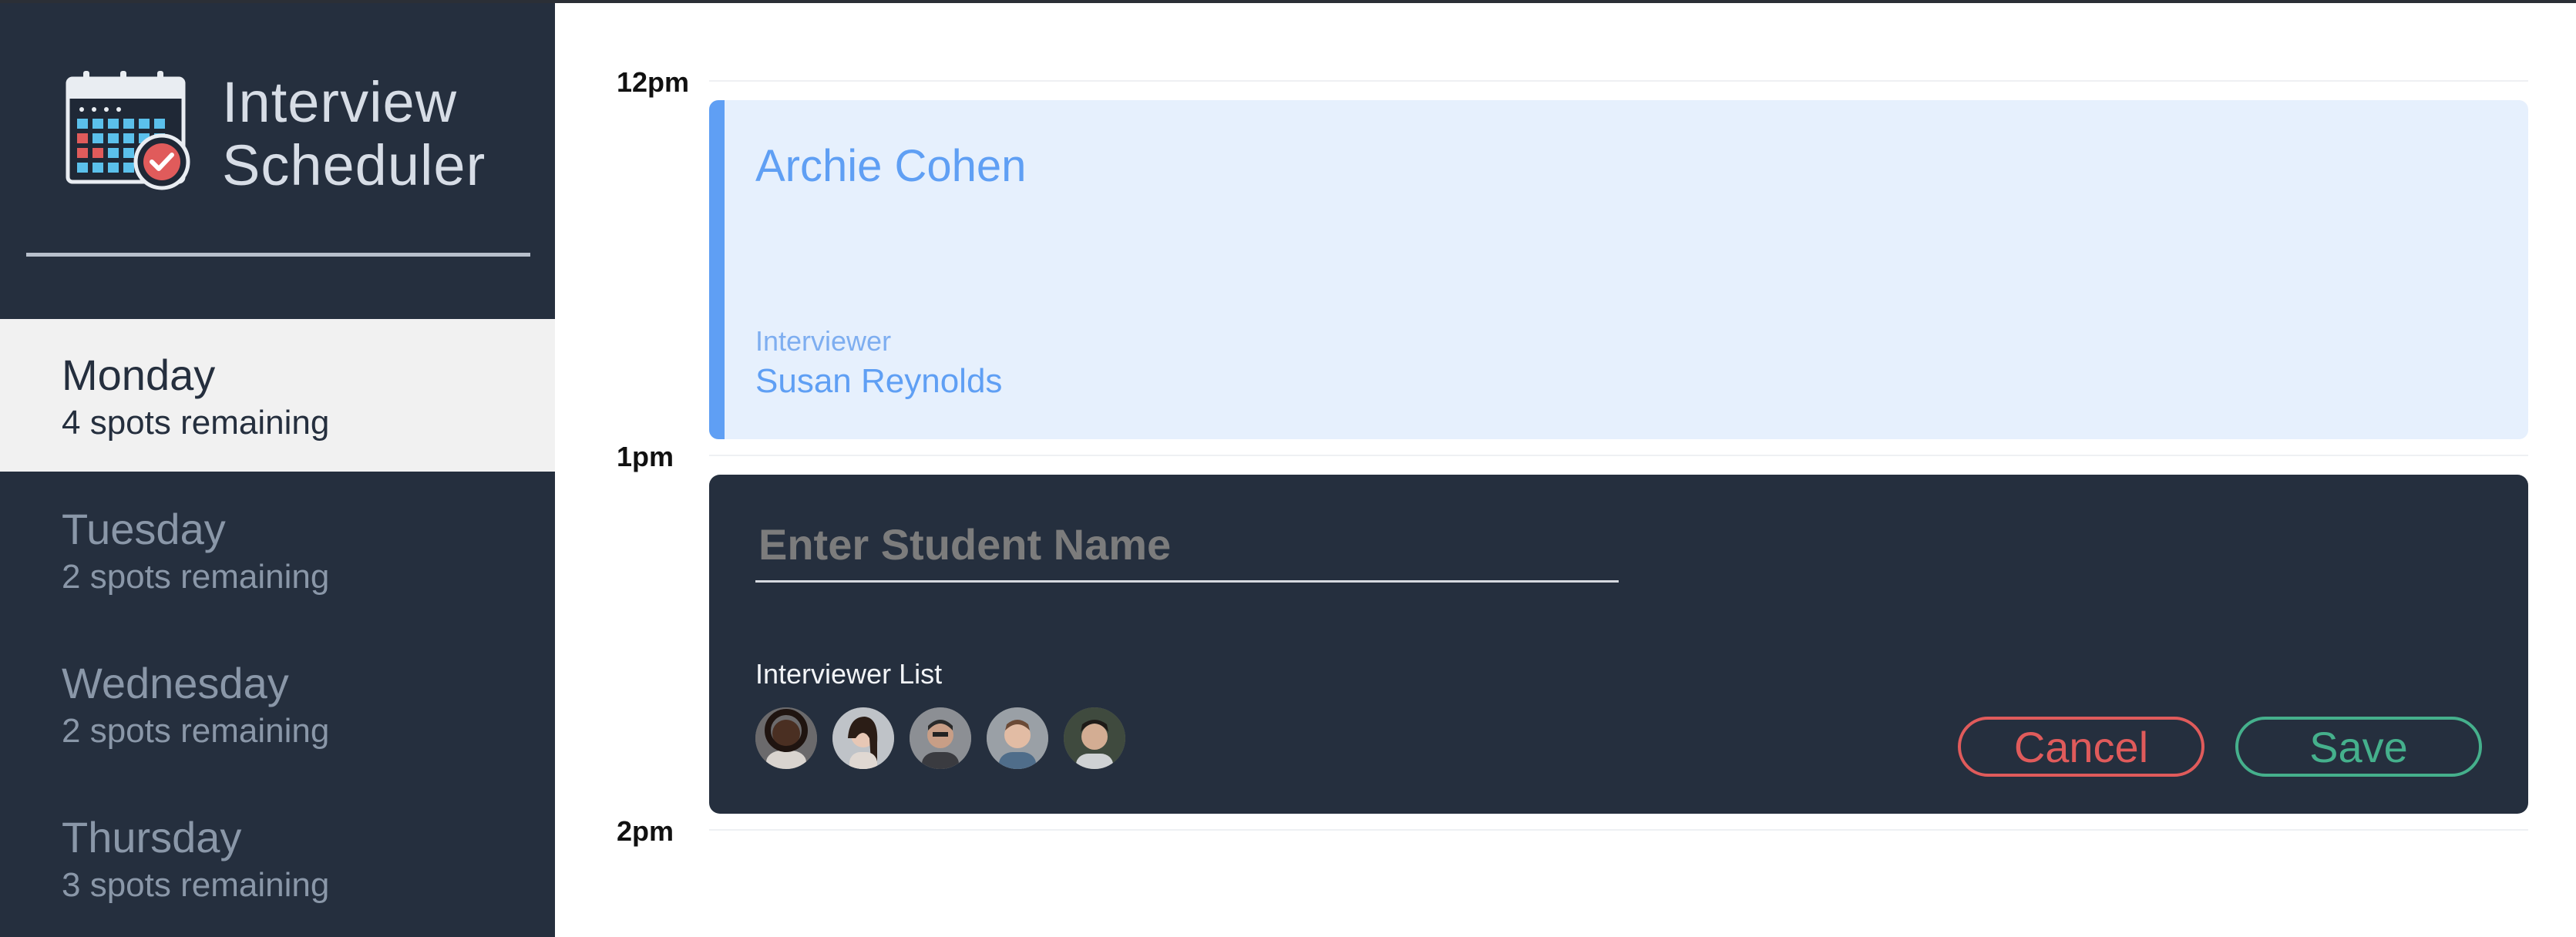 The height and width of the screenshot is (937, 2576). I want to click on day-name: Thursday, so click(152, 837).